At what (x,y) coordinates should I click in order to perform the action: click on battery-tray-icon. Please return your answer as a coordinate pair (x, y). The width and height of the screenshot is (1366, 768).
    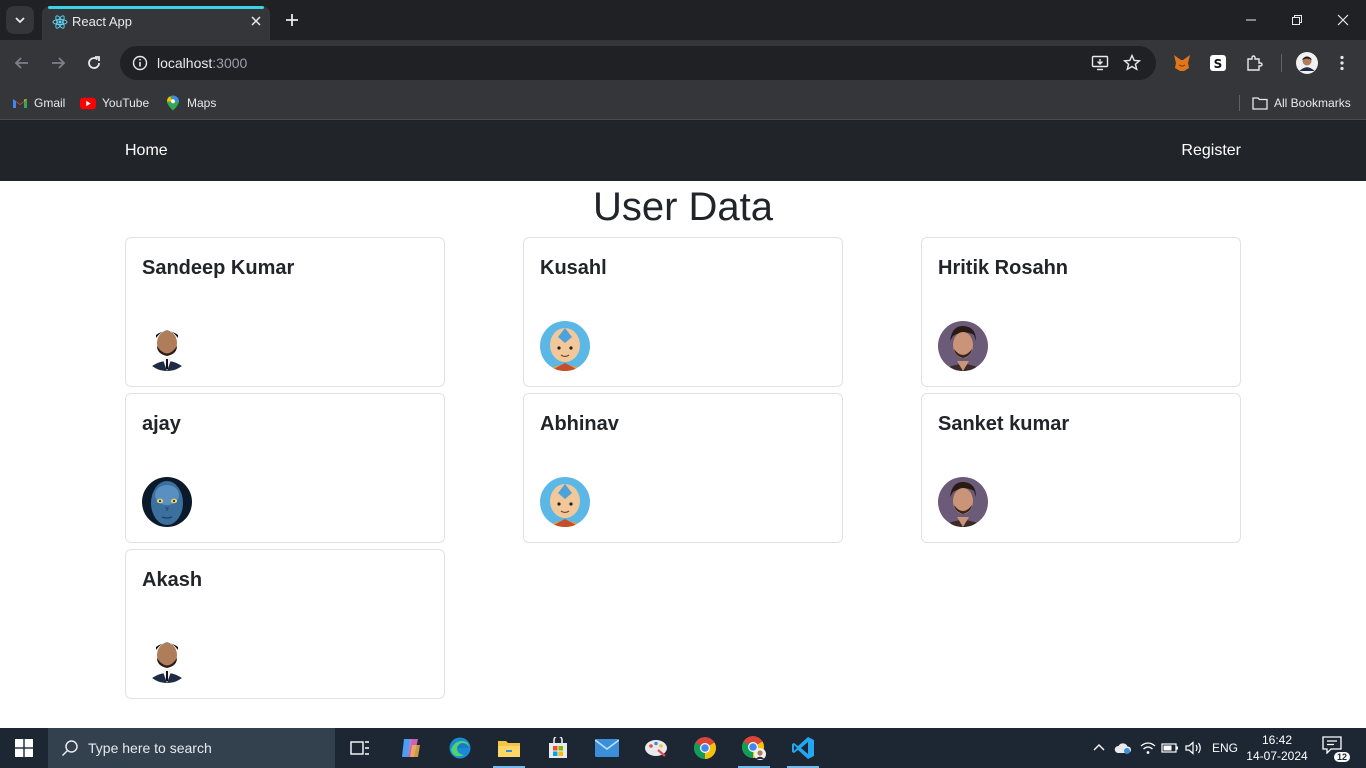
    Looking at the image, I should click on (1170, 748).